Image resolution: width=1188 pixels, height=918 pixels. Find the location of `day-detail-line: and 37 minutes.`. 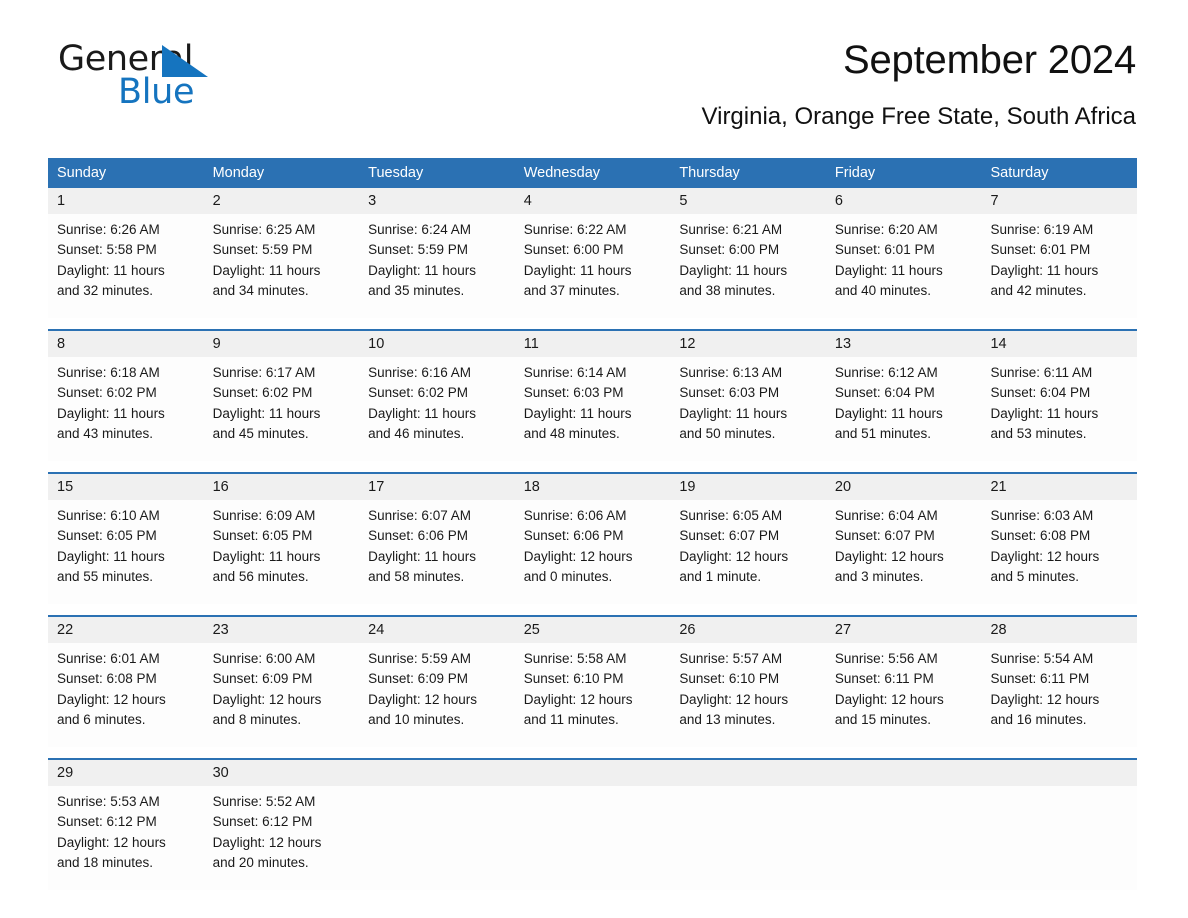

day-detail-line: and 37 minutes. is located at coordinates (571, 290).